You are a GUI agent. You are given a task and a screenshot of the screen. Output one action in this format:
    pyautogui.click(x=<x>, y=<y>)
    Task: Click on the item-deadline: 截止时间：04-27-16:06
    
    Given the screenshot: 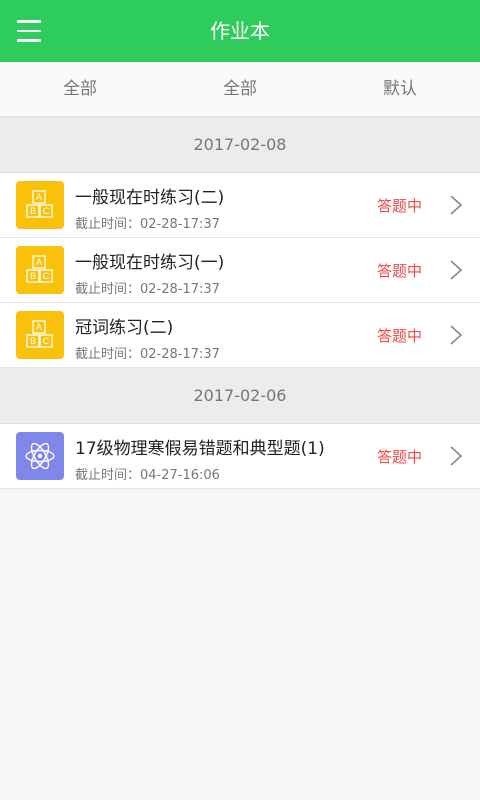 What is the action you would take?
    pyautogui.click(x=147, y=475)
    